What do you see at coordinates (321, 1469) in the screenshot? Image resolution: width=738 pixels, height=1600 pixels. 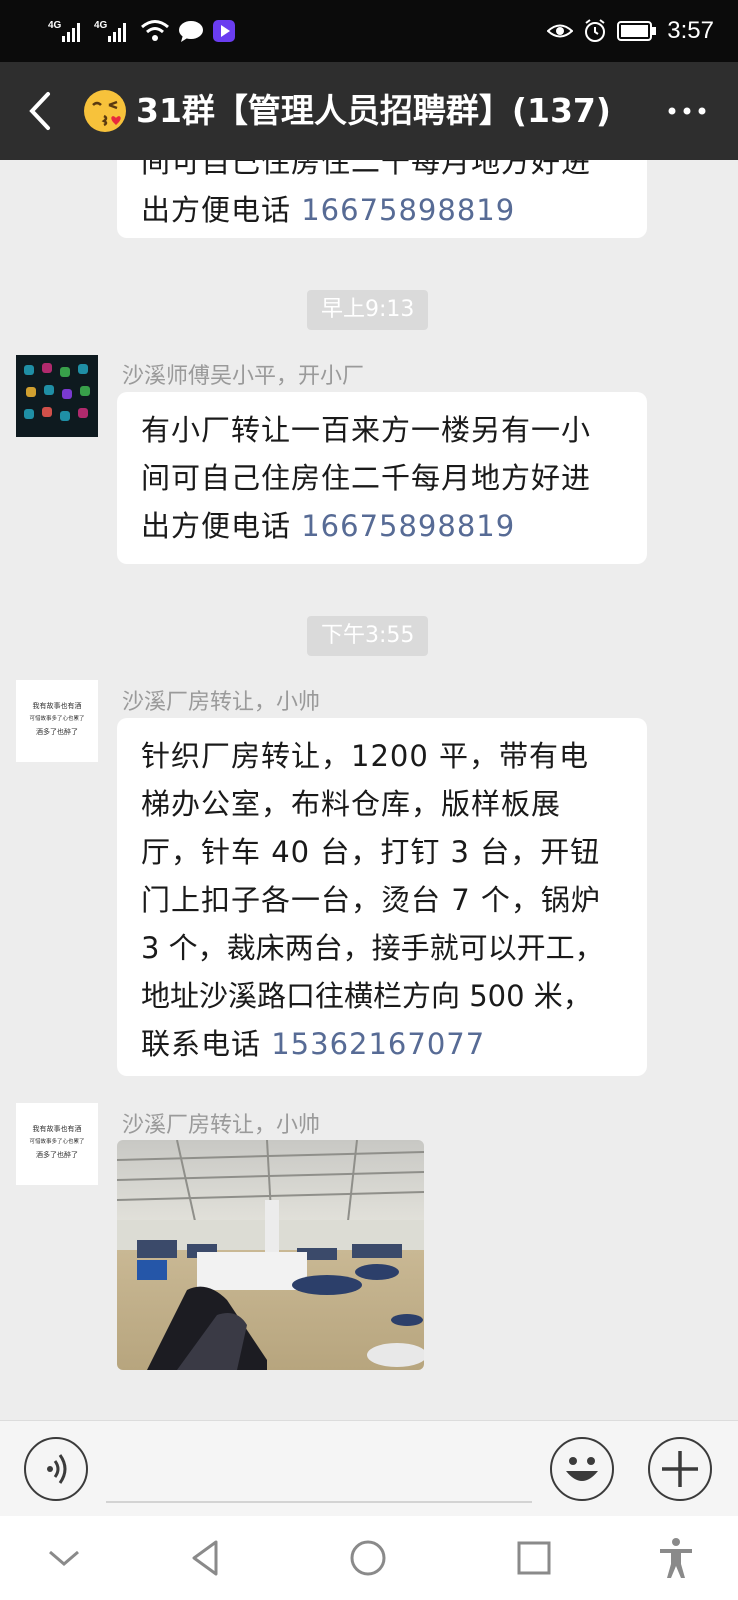 I see `message-input` at bounding box center [321, 1469].